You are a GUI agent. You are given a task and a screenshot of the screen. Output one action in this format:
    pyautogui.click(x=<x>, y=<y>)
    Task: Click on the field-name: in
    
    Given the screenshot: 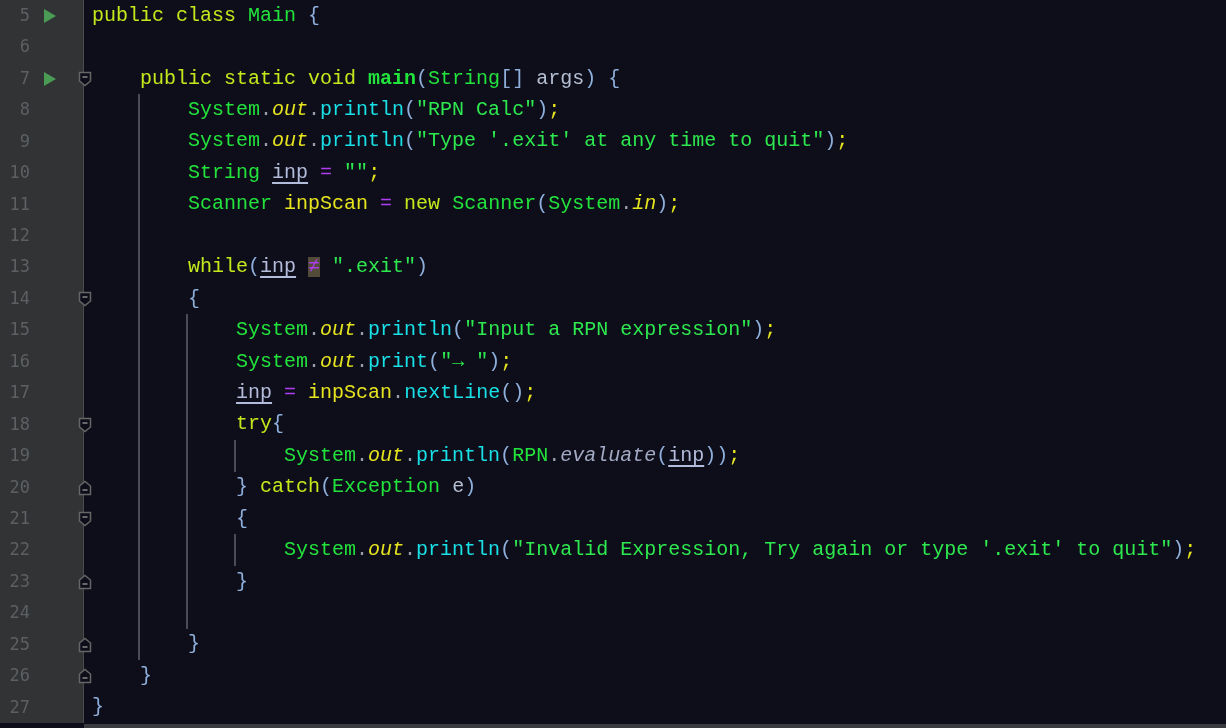 What is the action you would take?
    pyautogui.click(x=644, y=204)
    